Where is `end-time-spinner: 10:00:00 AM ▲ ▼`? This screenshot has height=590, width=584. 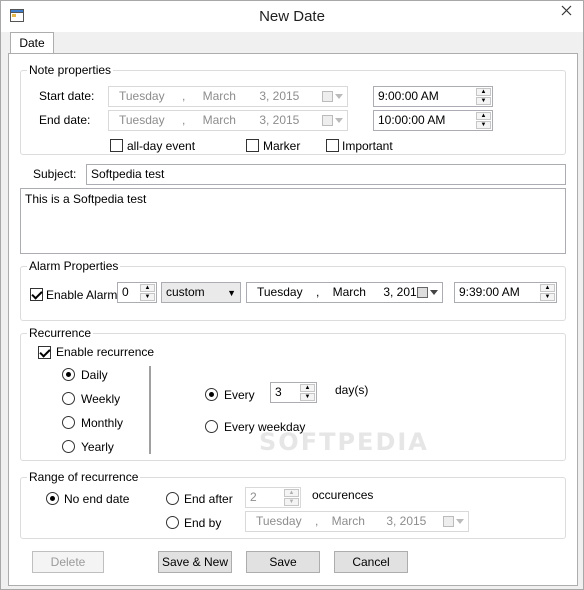
end-time-spinner: 10:00:00 AM ▲ ▼ is located at coordinates (433, 120).